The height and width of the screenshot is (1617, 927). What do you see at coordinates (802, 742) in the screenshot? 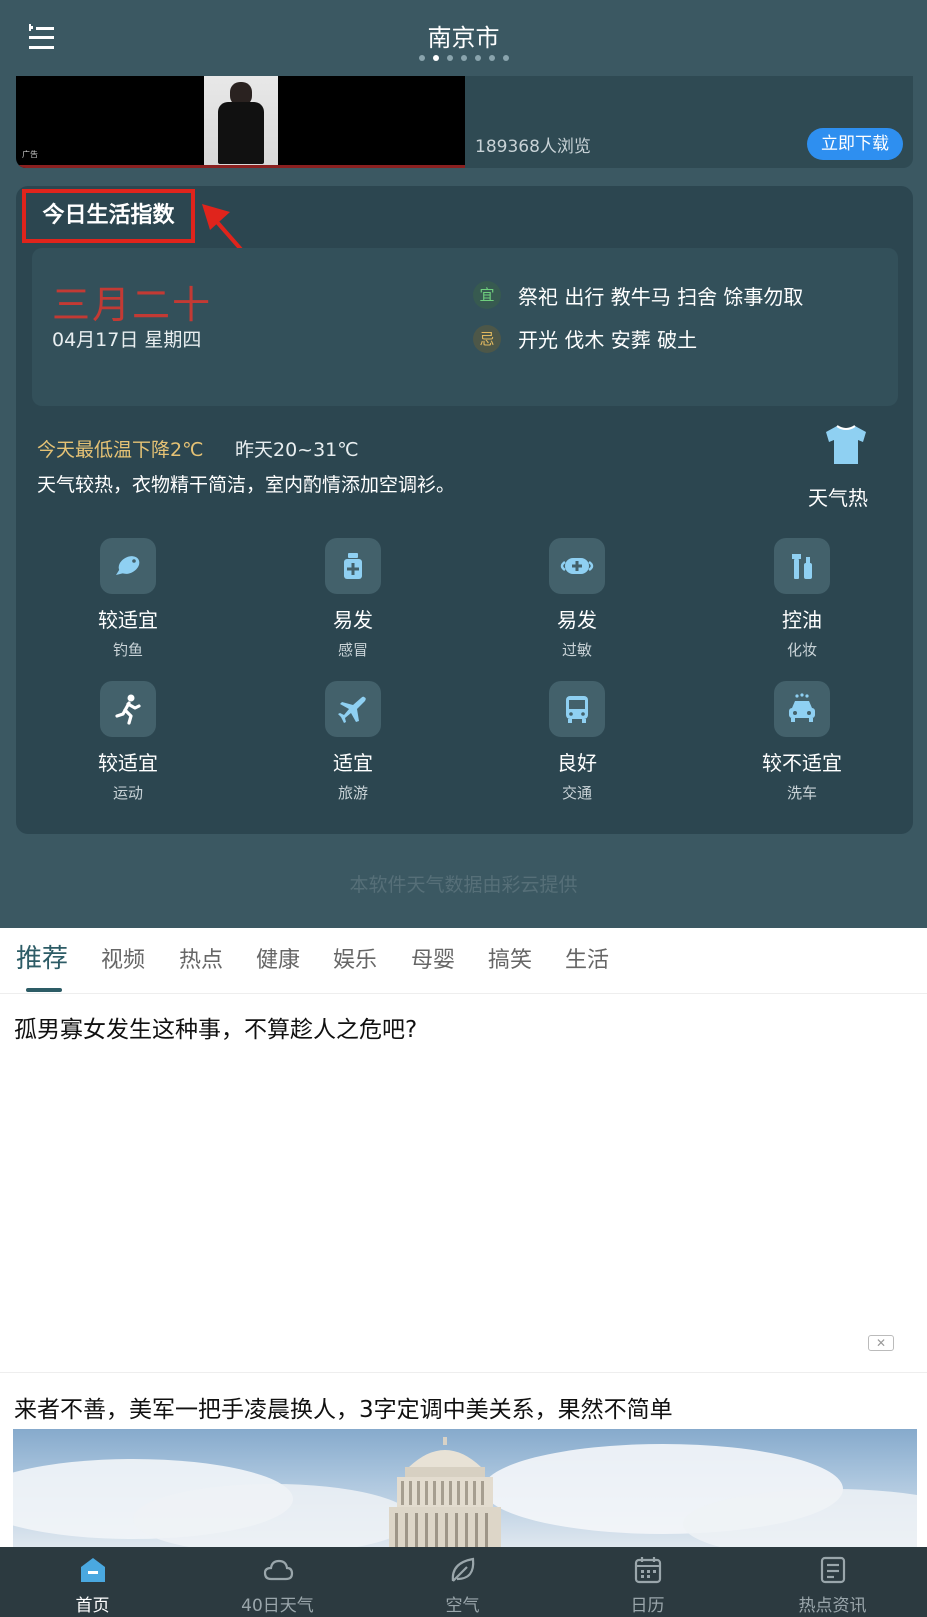
I see `index-item-carwash: 较不适宜 洗车` at bounding box center [802, 742].